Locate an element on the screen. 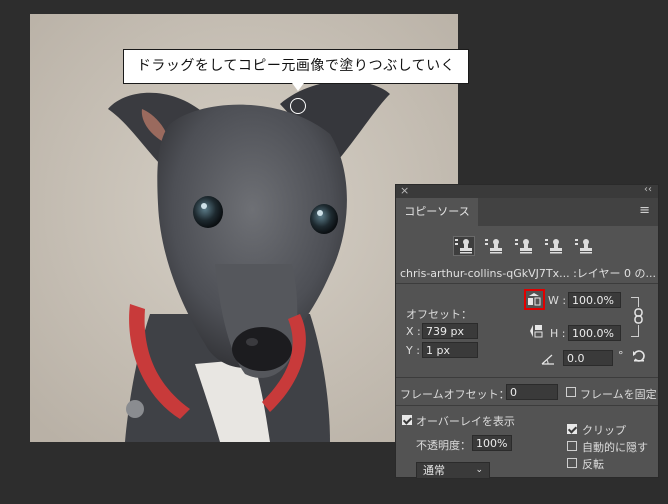  opacity-label: 不透明度： is located at coordinates (443, 445).